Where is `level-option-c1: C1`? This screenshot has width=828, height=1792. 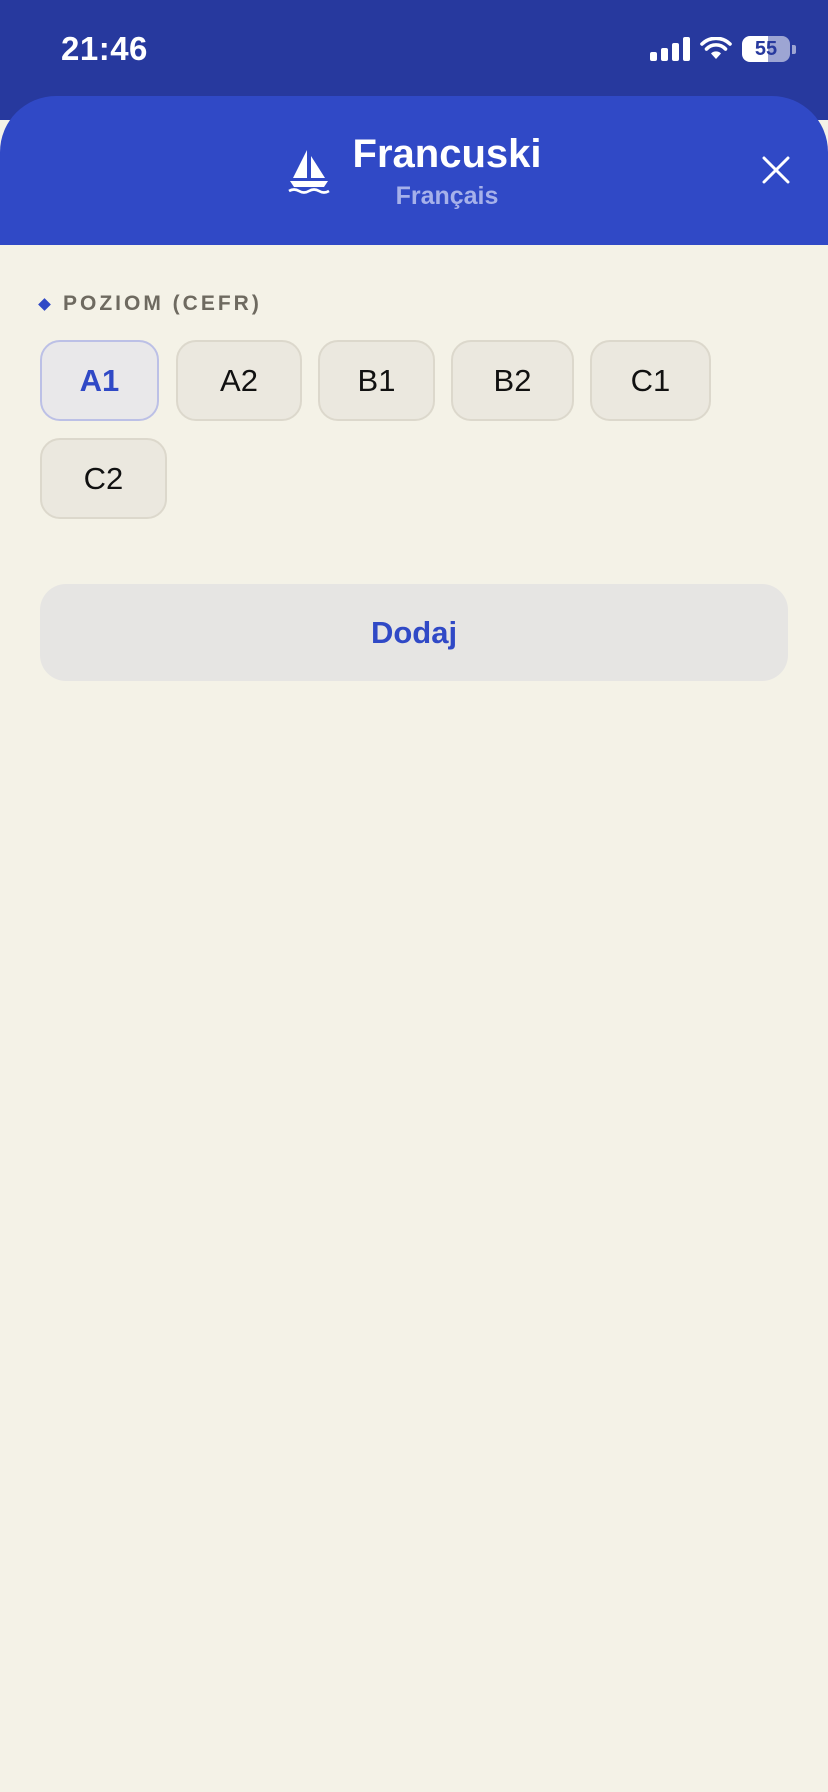
level-option-c1: C1 is located at coordinates (650, 380).